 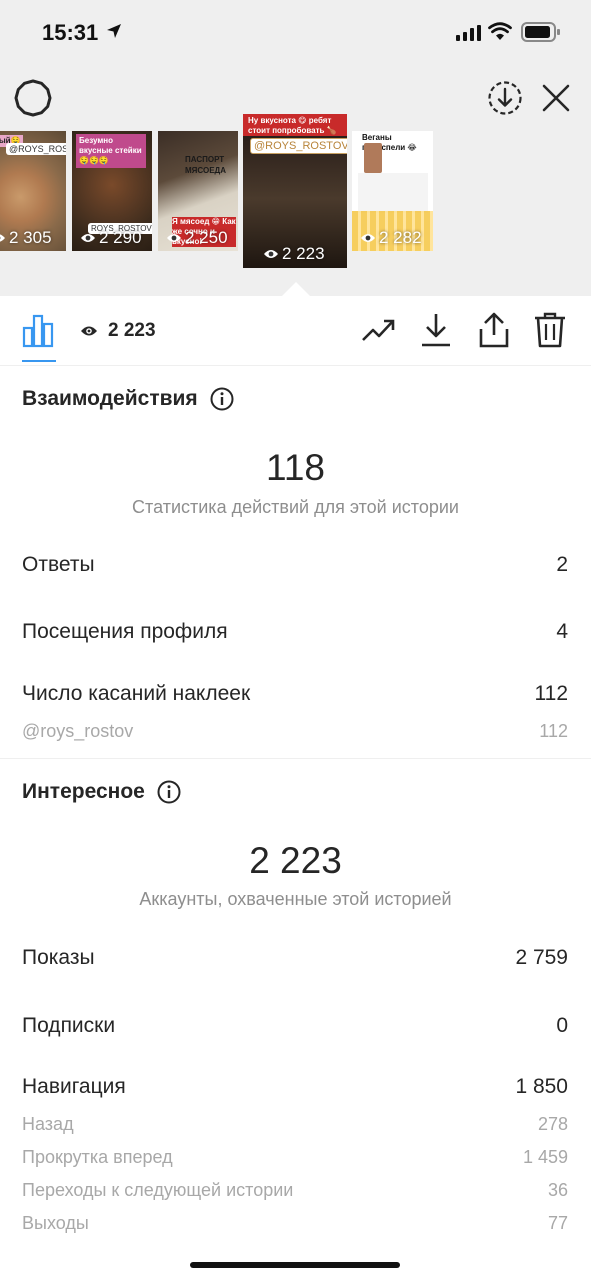 I want to click on status-time: 15:31, so click(x=70, y=32).